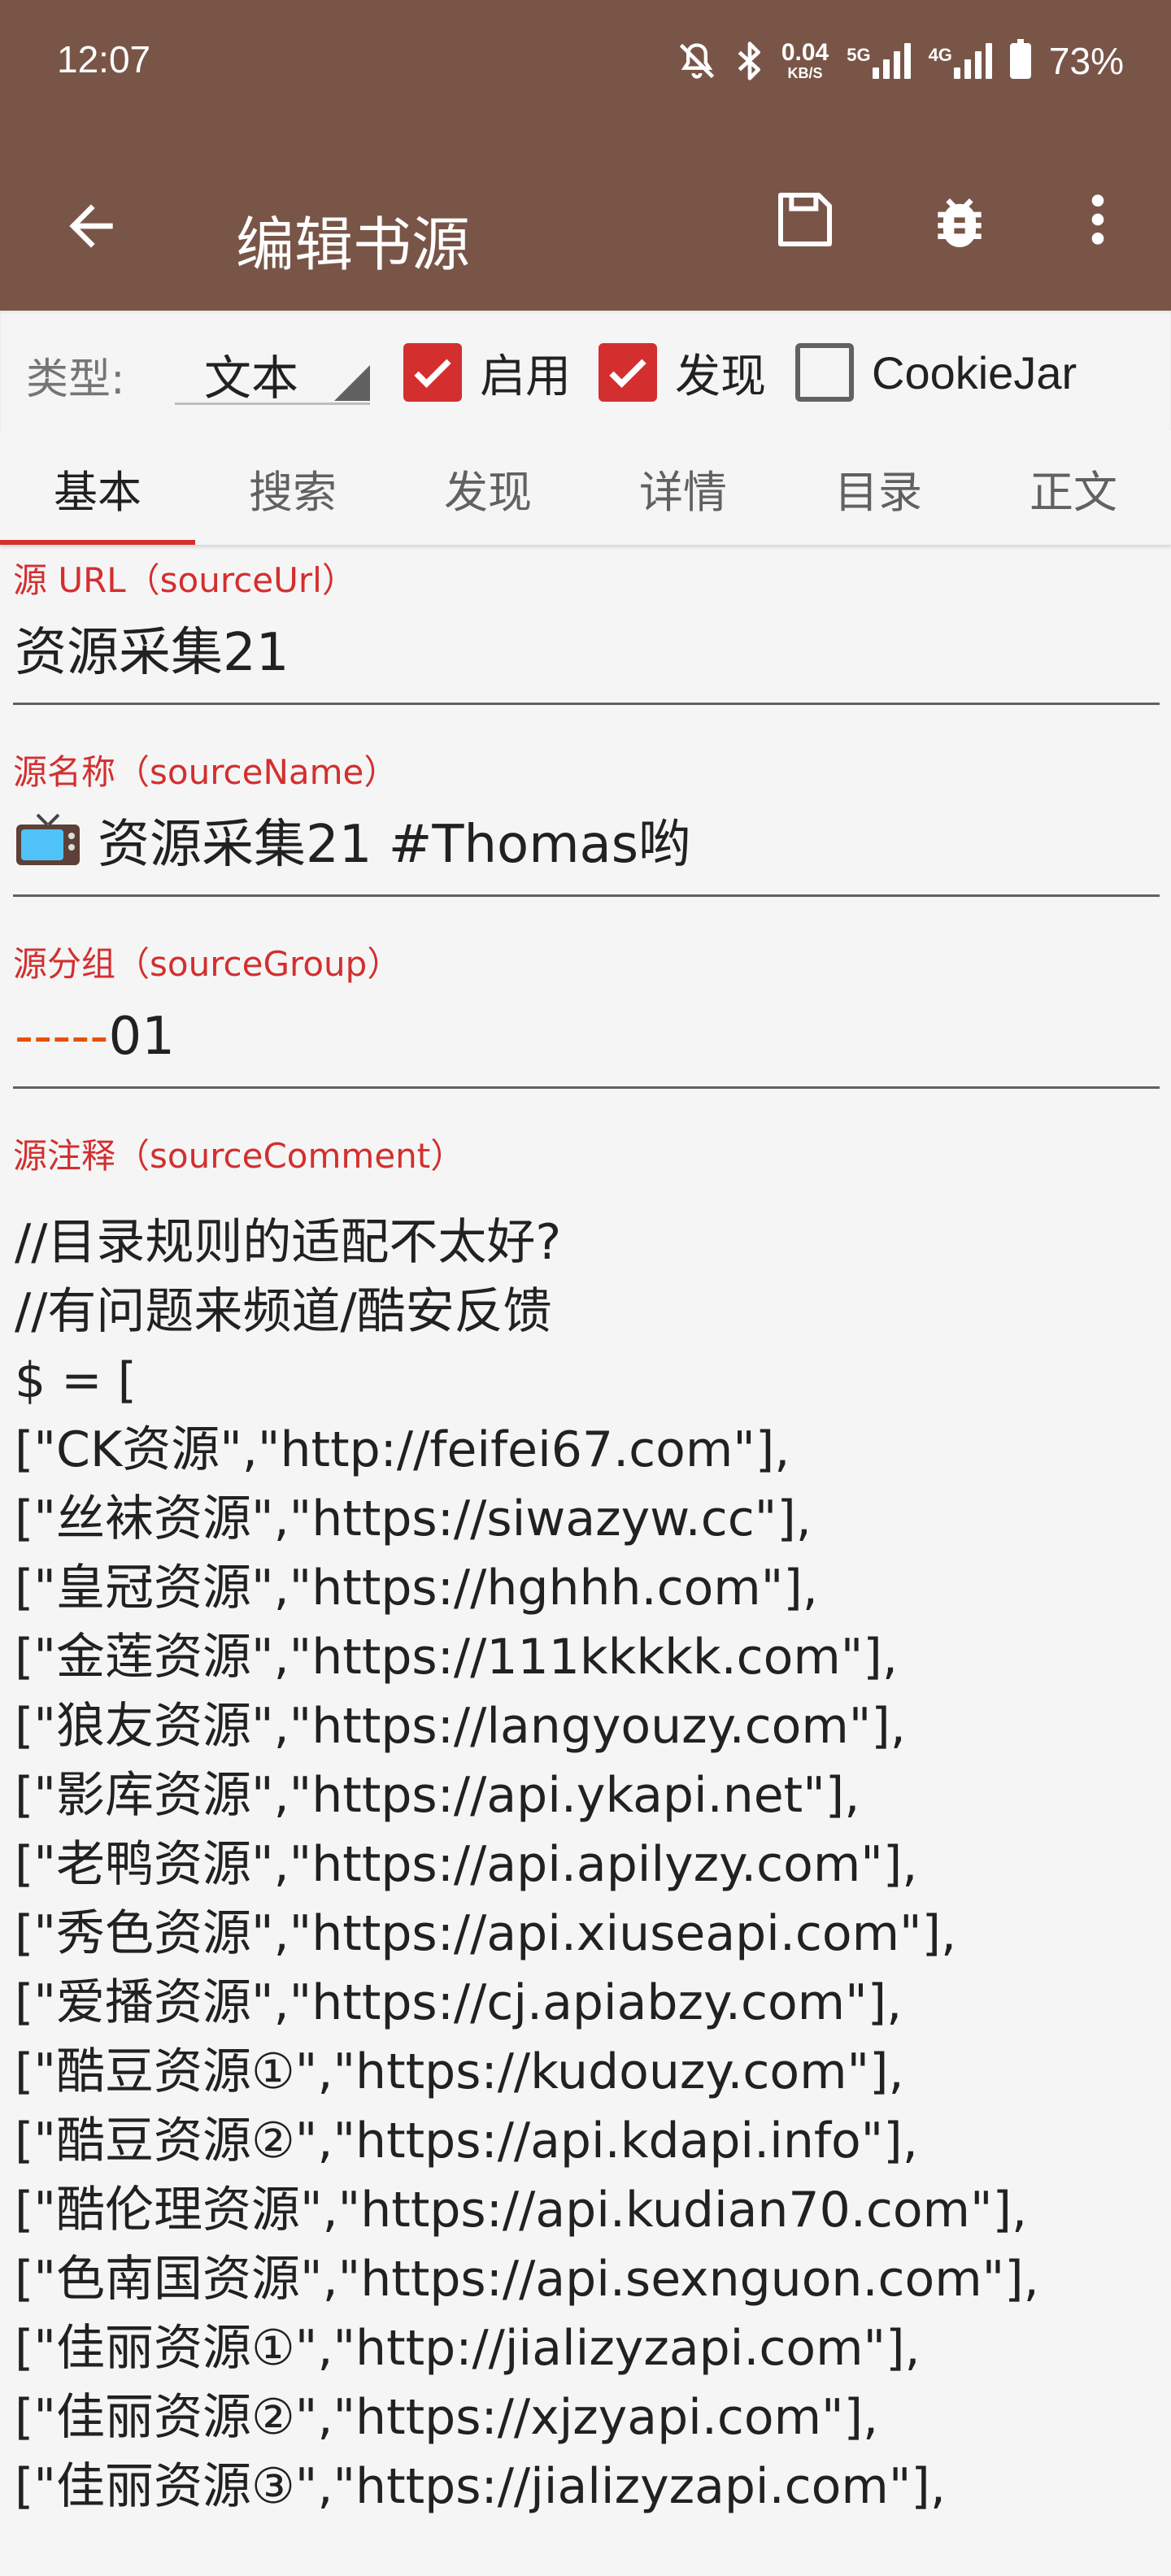 Image resolution: width=1171 pixels, height=2576 pixels. Describe the element at coordinates (104, 59) in the screenshot. I see `status-time: 12:07` at that location.